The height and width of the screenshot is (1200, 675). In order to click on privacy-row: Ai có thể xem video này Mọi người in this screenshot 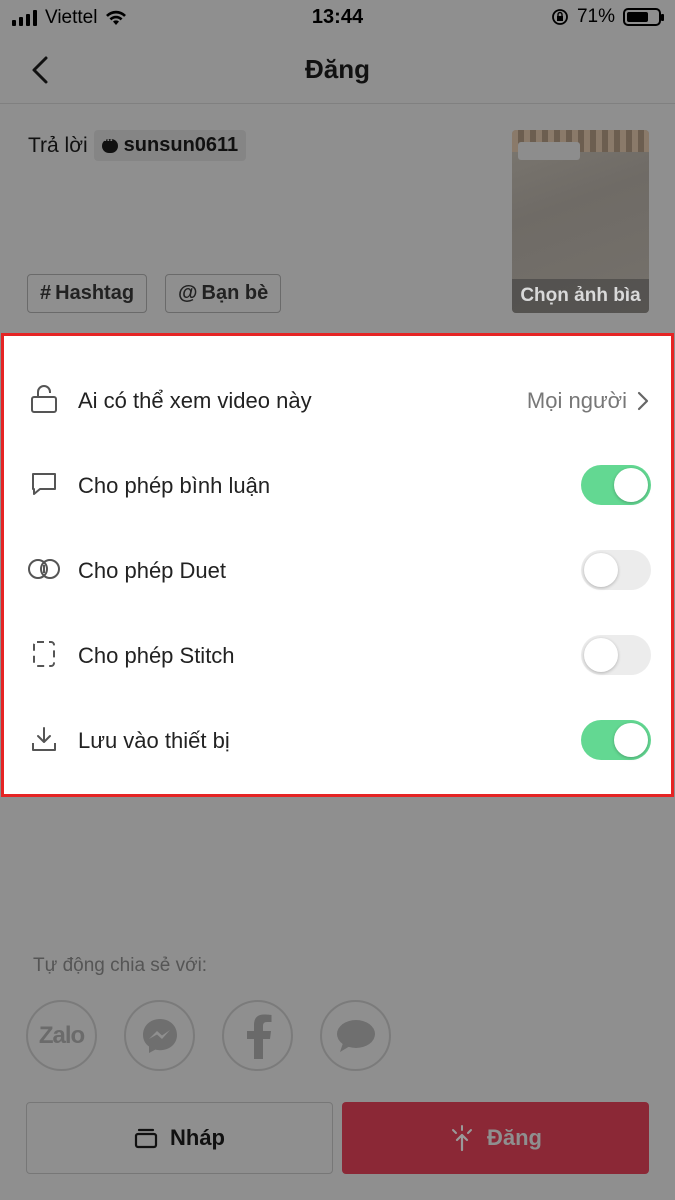, I will do `click(337, 400)`.